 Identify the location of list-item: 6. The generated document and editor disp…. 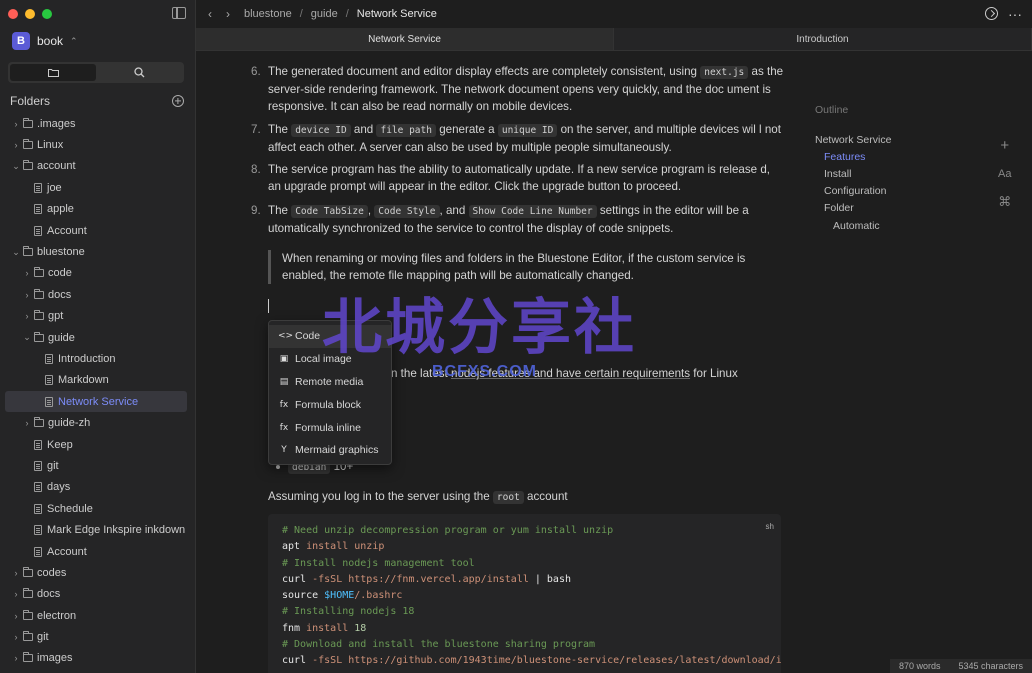
(518, 89).